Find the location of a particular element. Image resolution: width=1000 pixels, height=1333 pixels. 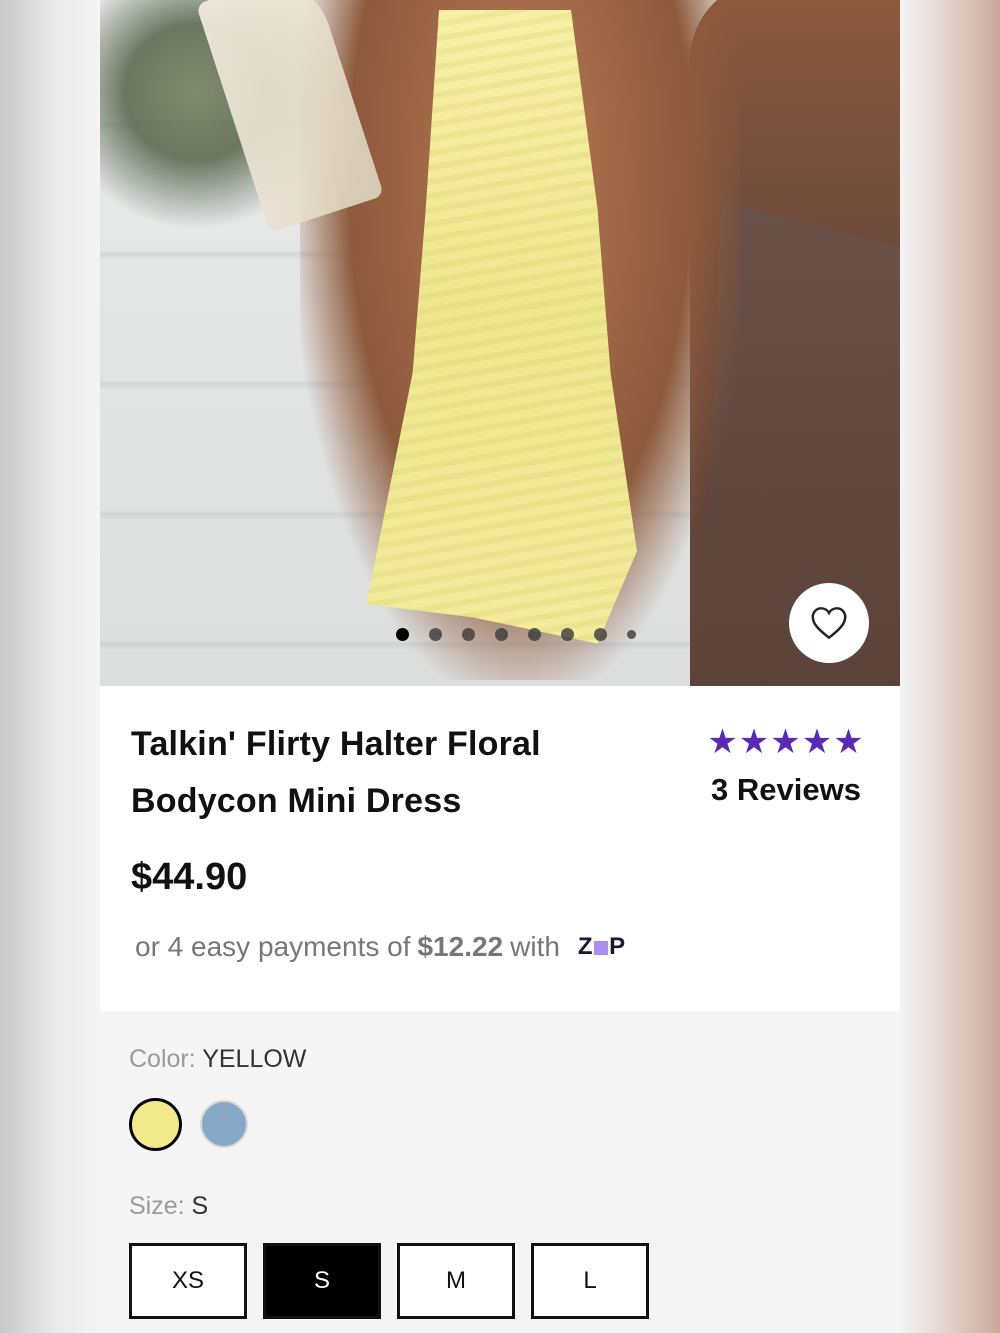

rating-block: ★★★★★ 3 Reviews is located at coordinates (786, 766).